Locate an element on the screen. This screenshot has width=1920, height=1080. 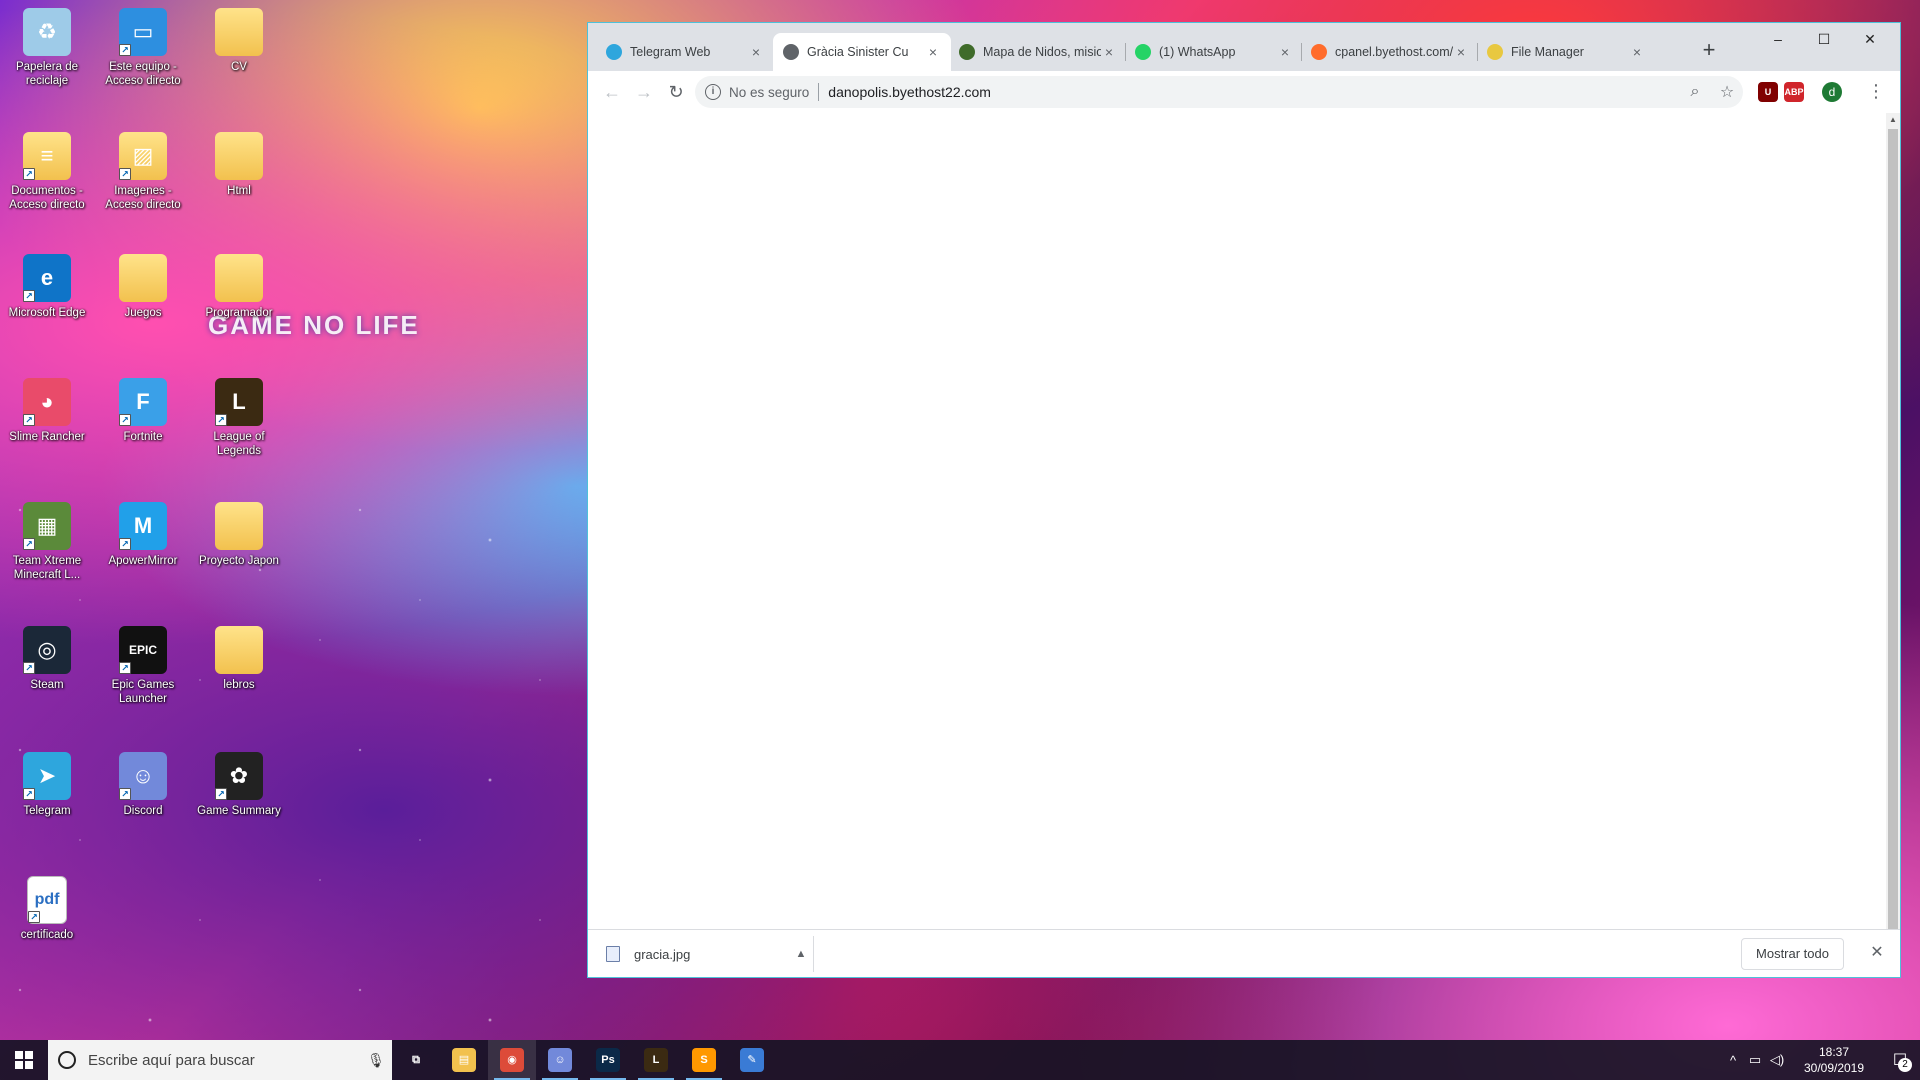
desktop-icon: ✿ ↗ Game Summary is located at coordinates (239, 785).